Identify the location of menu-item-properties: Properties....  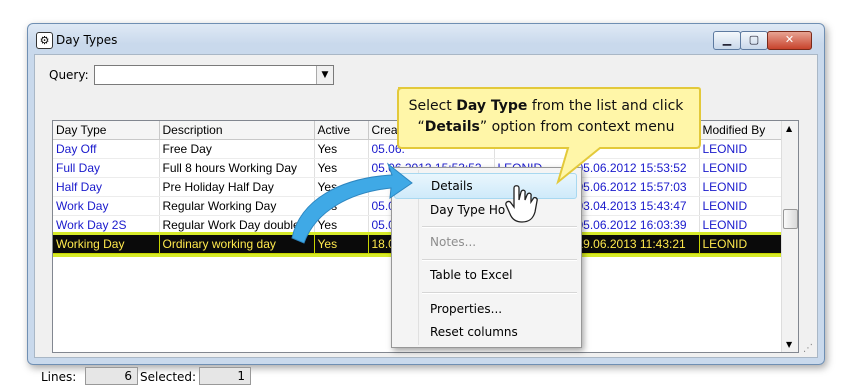
(466, 309).